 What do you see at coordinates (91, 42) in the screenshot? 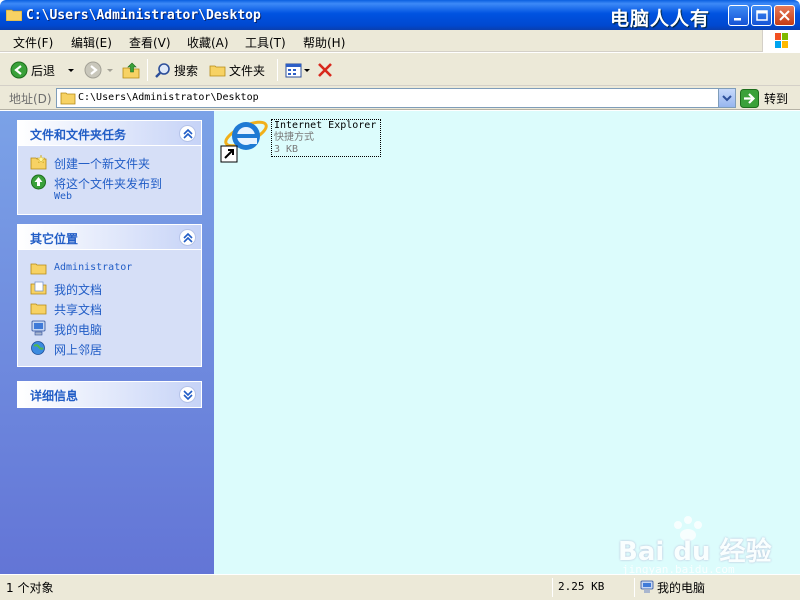
I see `menu-edit: 编辑(E)` at bounding box center [91, 42].